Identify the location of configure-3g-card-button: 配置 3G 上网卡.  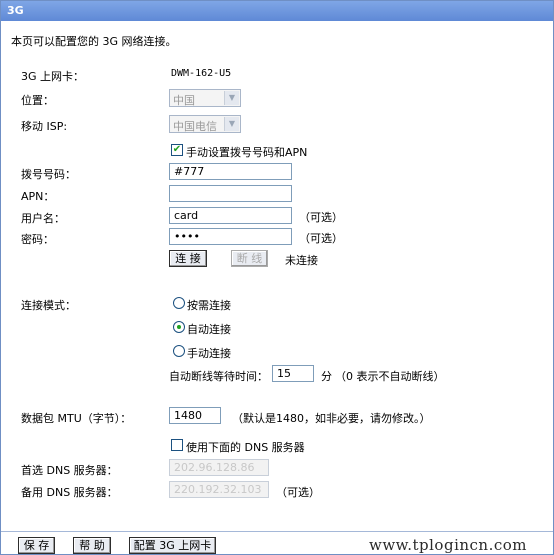
(172, 545).